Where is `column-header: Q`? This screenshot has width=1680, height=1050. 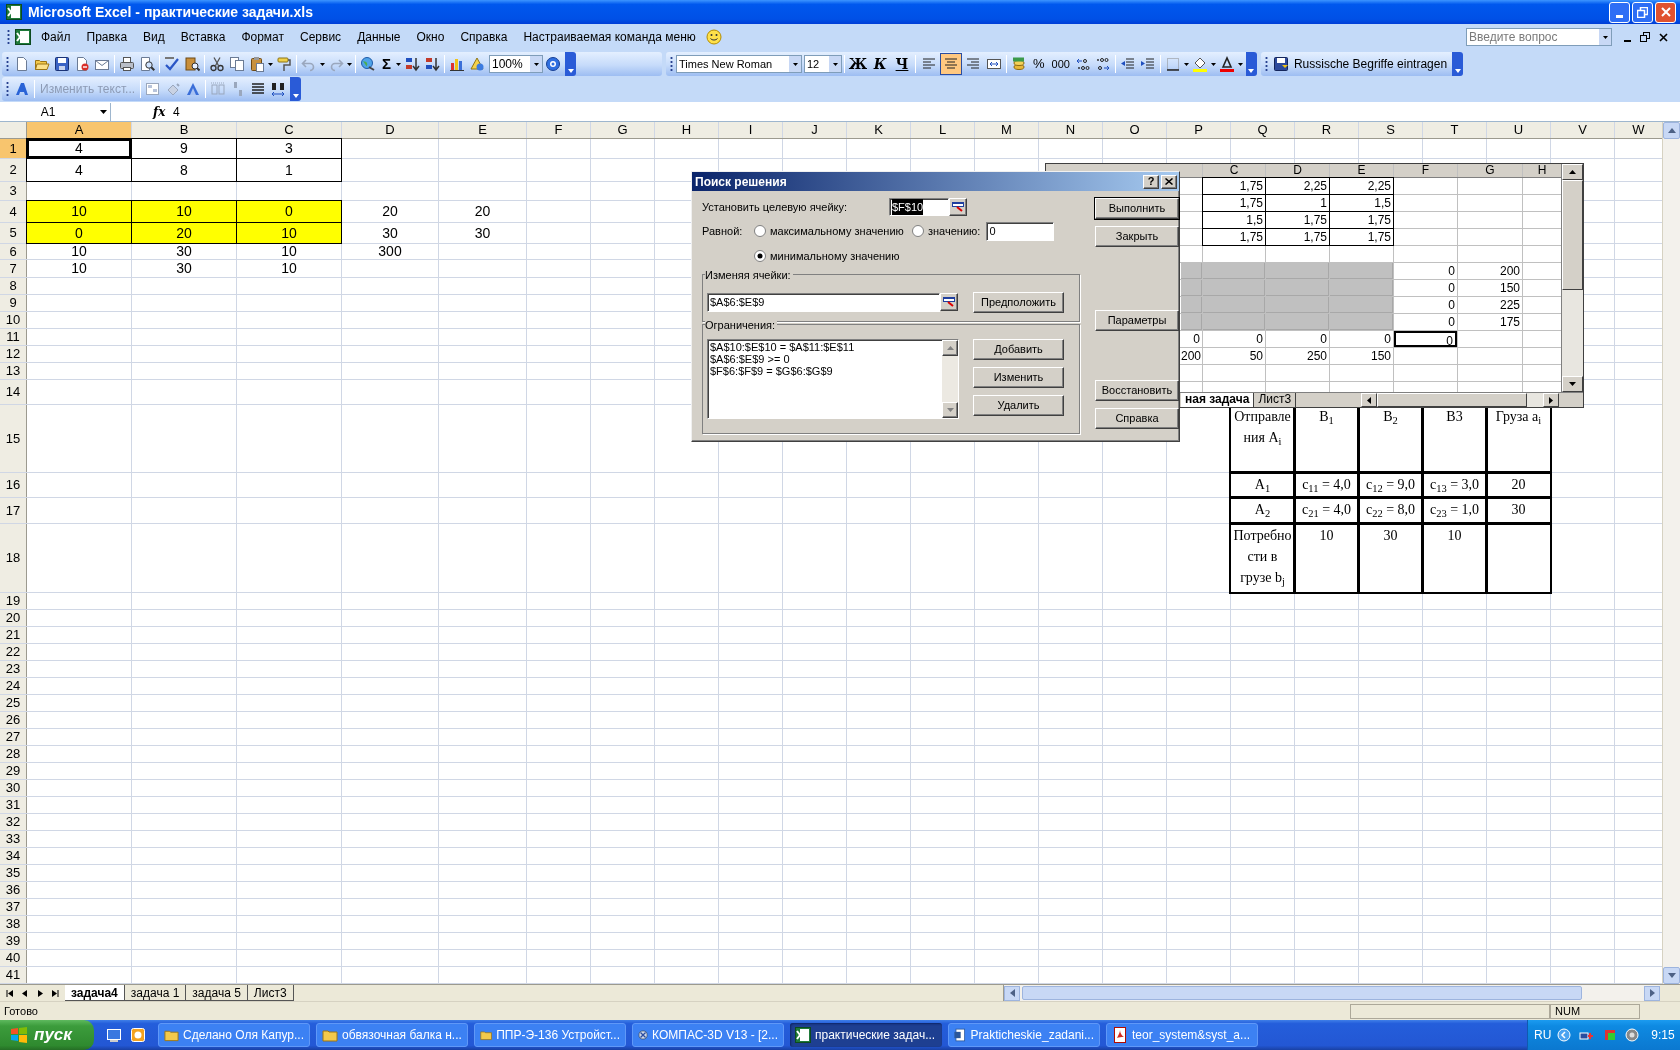
column-header: Q is located at coordinates (1262, 130).